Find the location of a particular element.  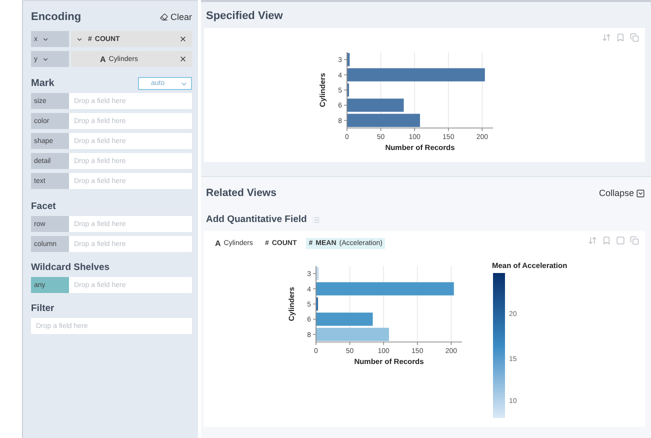

section-title: Wildcard Shelves is located at coordinates (70, 267).